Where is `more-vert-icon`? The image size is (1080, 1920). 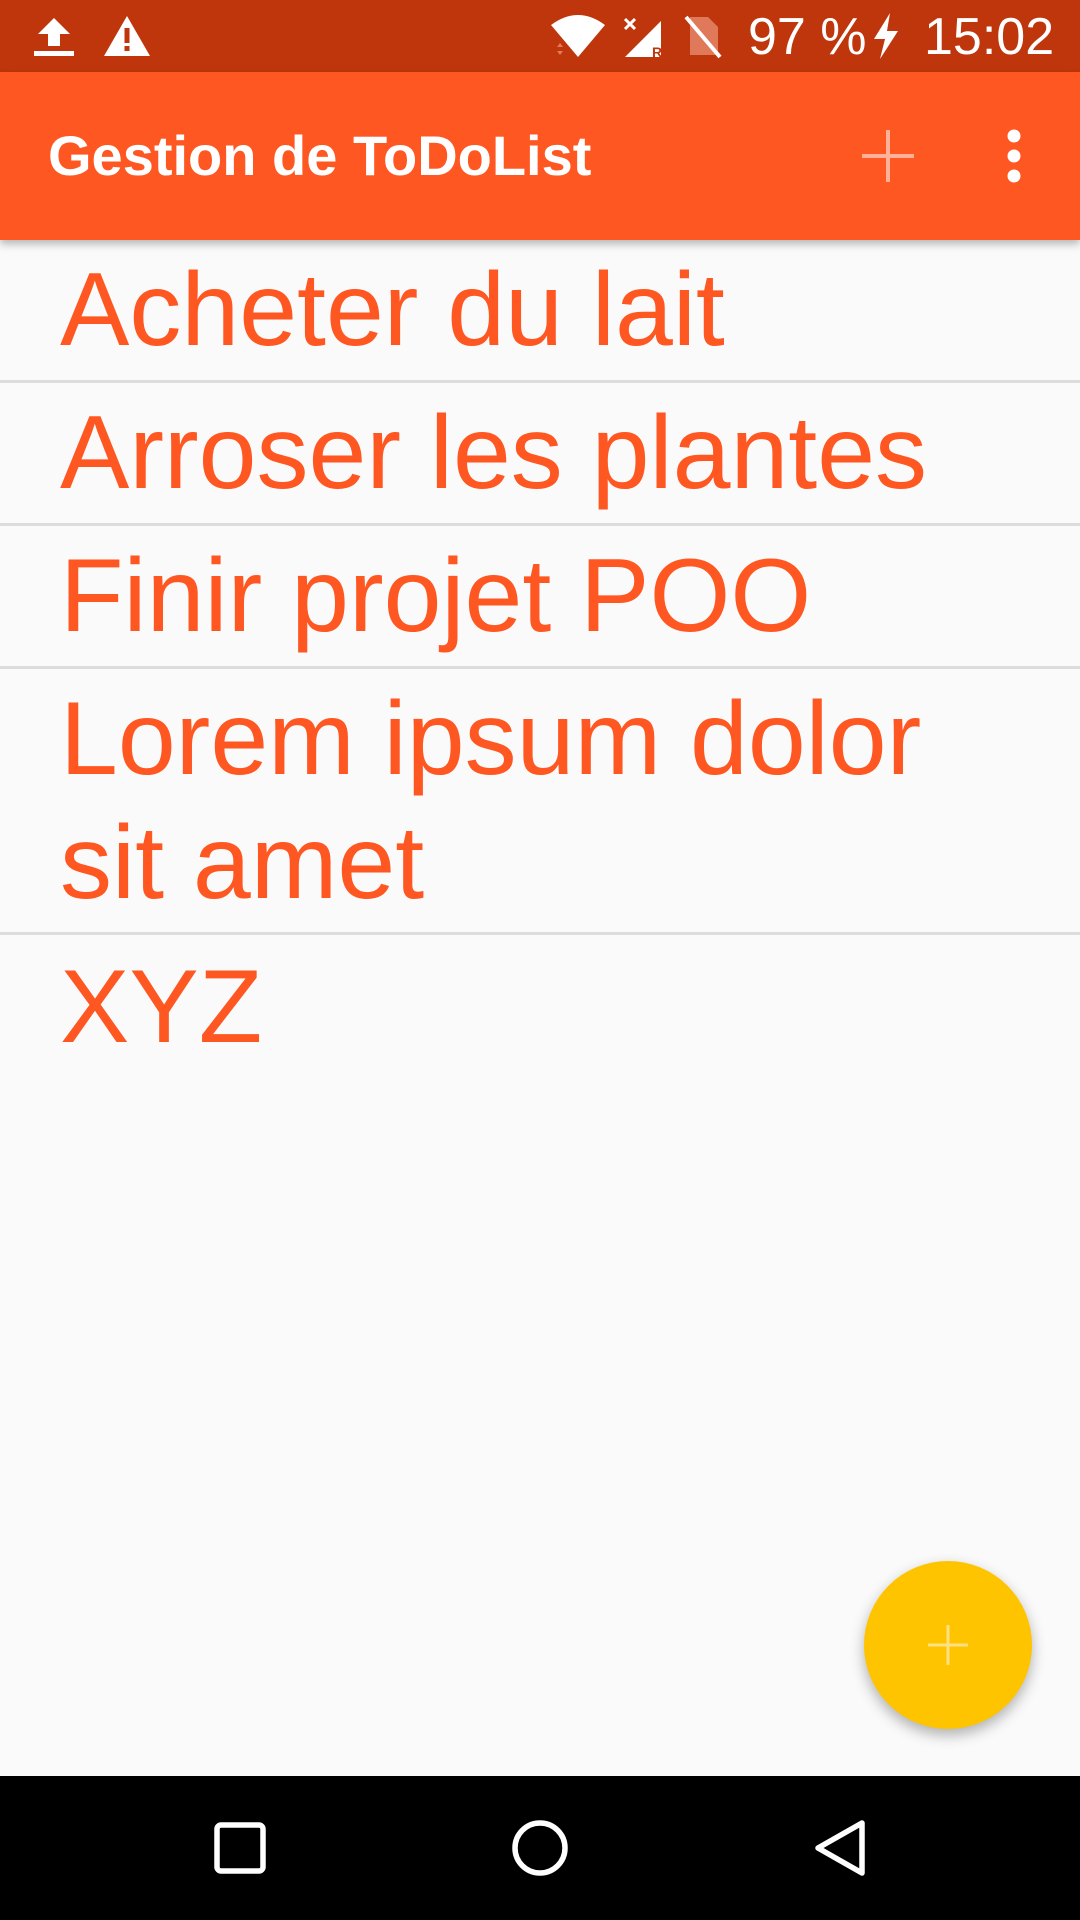 more-vert-icon is located at coordinates (1014, 156).